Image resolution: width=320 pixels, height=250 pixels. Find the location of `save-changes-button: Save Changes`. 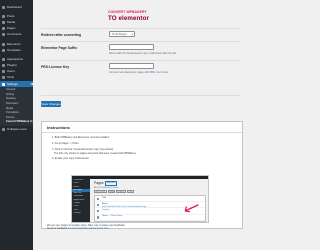

save-changes-button: Save Changes is located at coordinates (51, 104).